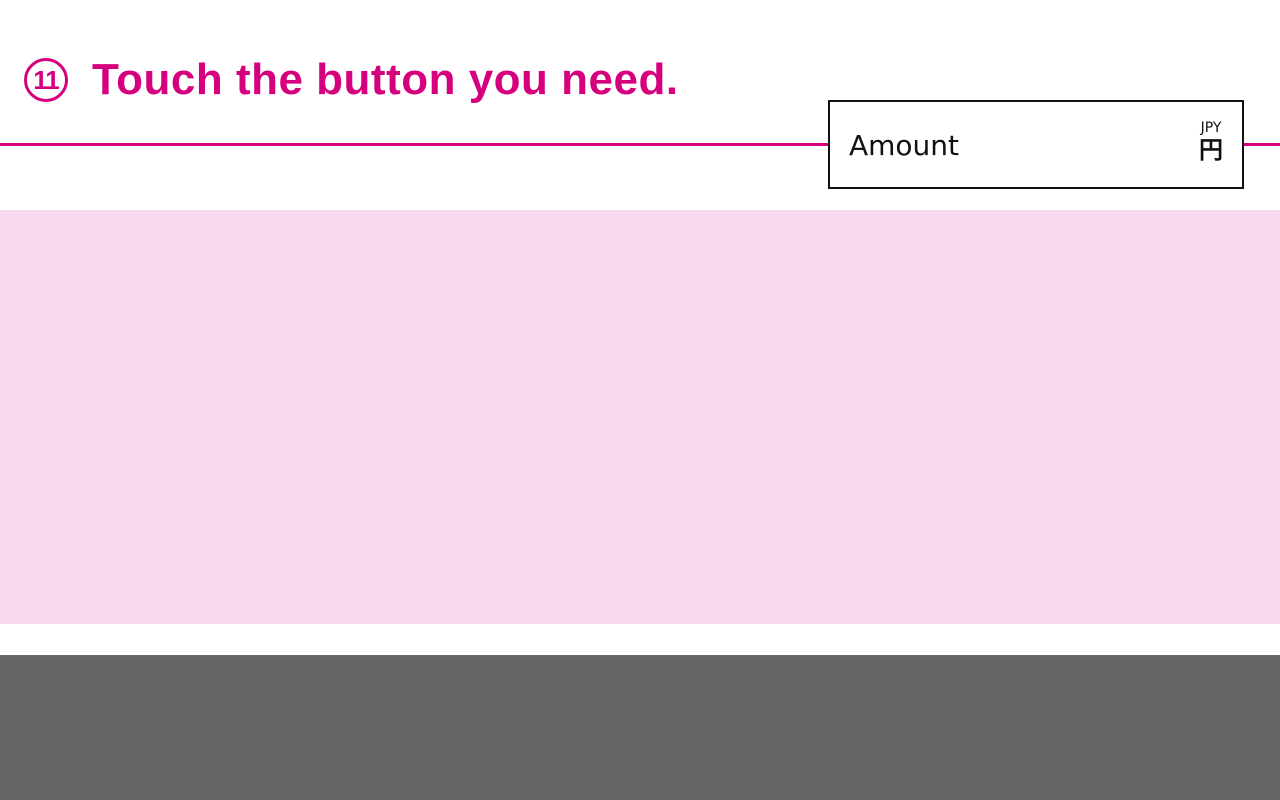 This screenshot has width=1280, height=800. Describe the element at coordinates (1211, 150) in the screenshot. I see `yen-symbol-icon: 円` at that location.